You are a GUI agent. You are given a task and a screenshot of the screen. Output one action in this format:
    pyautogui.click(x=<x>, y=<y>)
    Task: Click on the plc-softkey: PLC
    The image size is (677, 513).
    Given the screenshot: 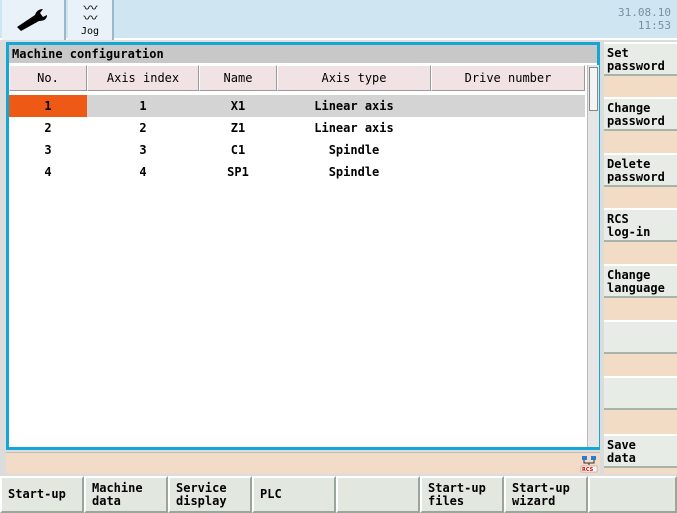 What is the action you would take?
    pyautogui.click(x=294, y=494)
    